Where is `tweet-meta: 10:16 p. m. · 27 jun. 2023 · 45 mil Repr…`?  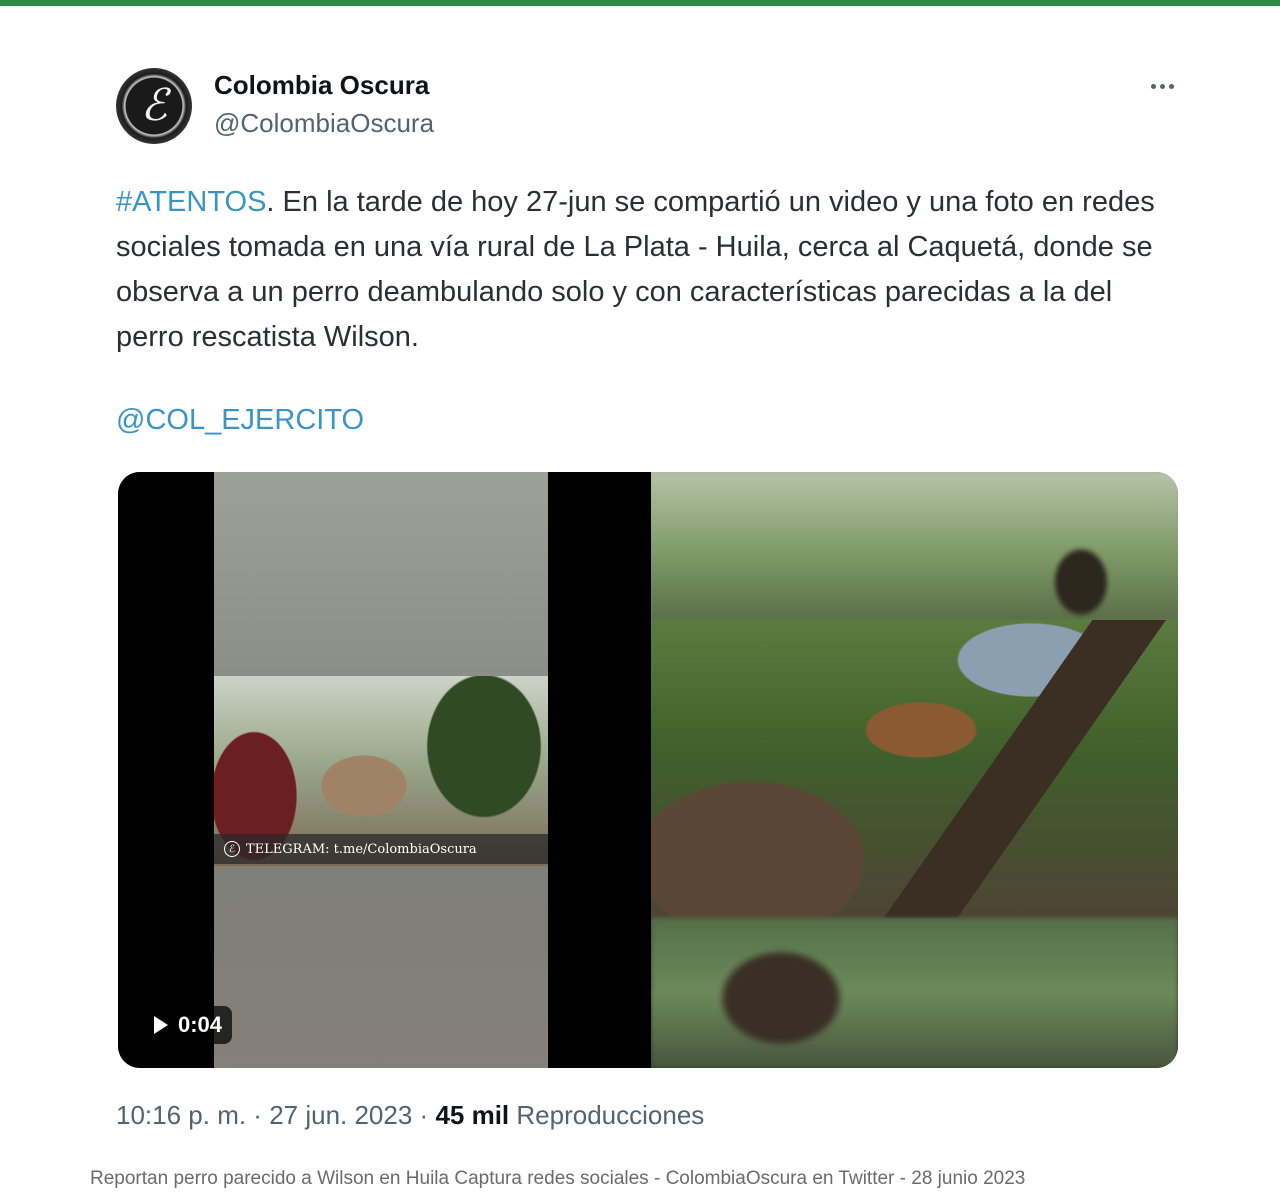
tweet-meta: 10:16 p. m. · 27 jun. 2023 · 45 mil Repr… is located at coordinates (410, 1115).